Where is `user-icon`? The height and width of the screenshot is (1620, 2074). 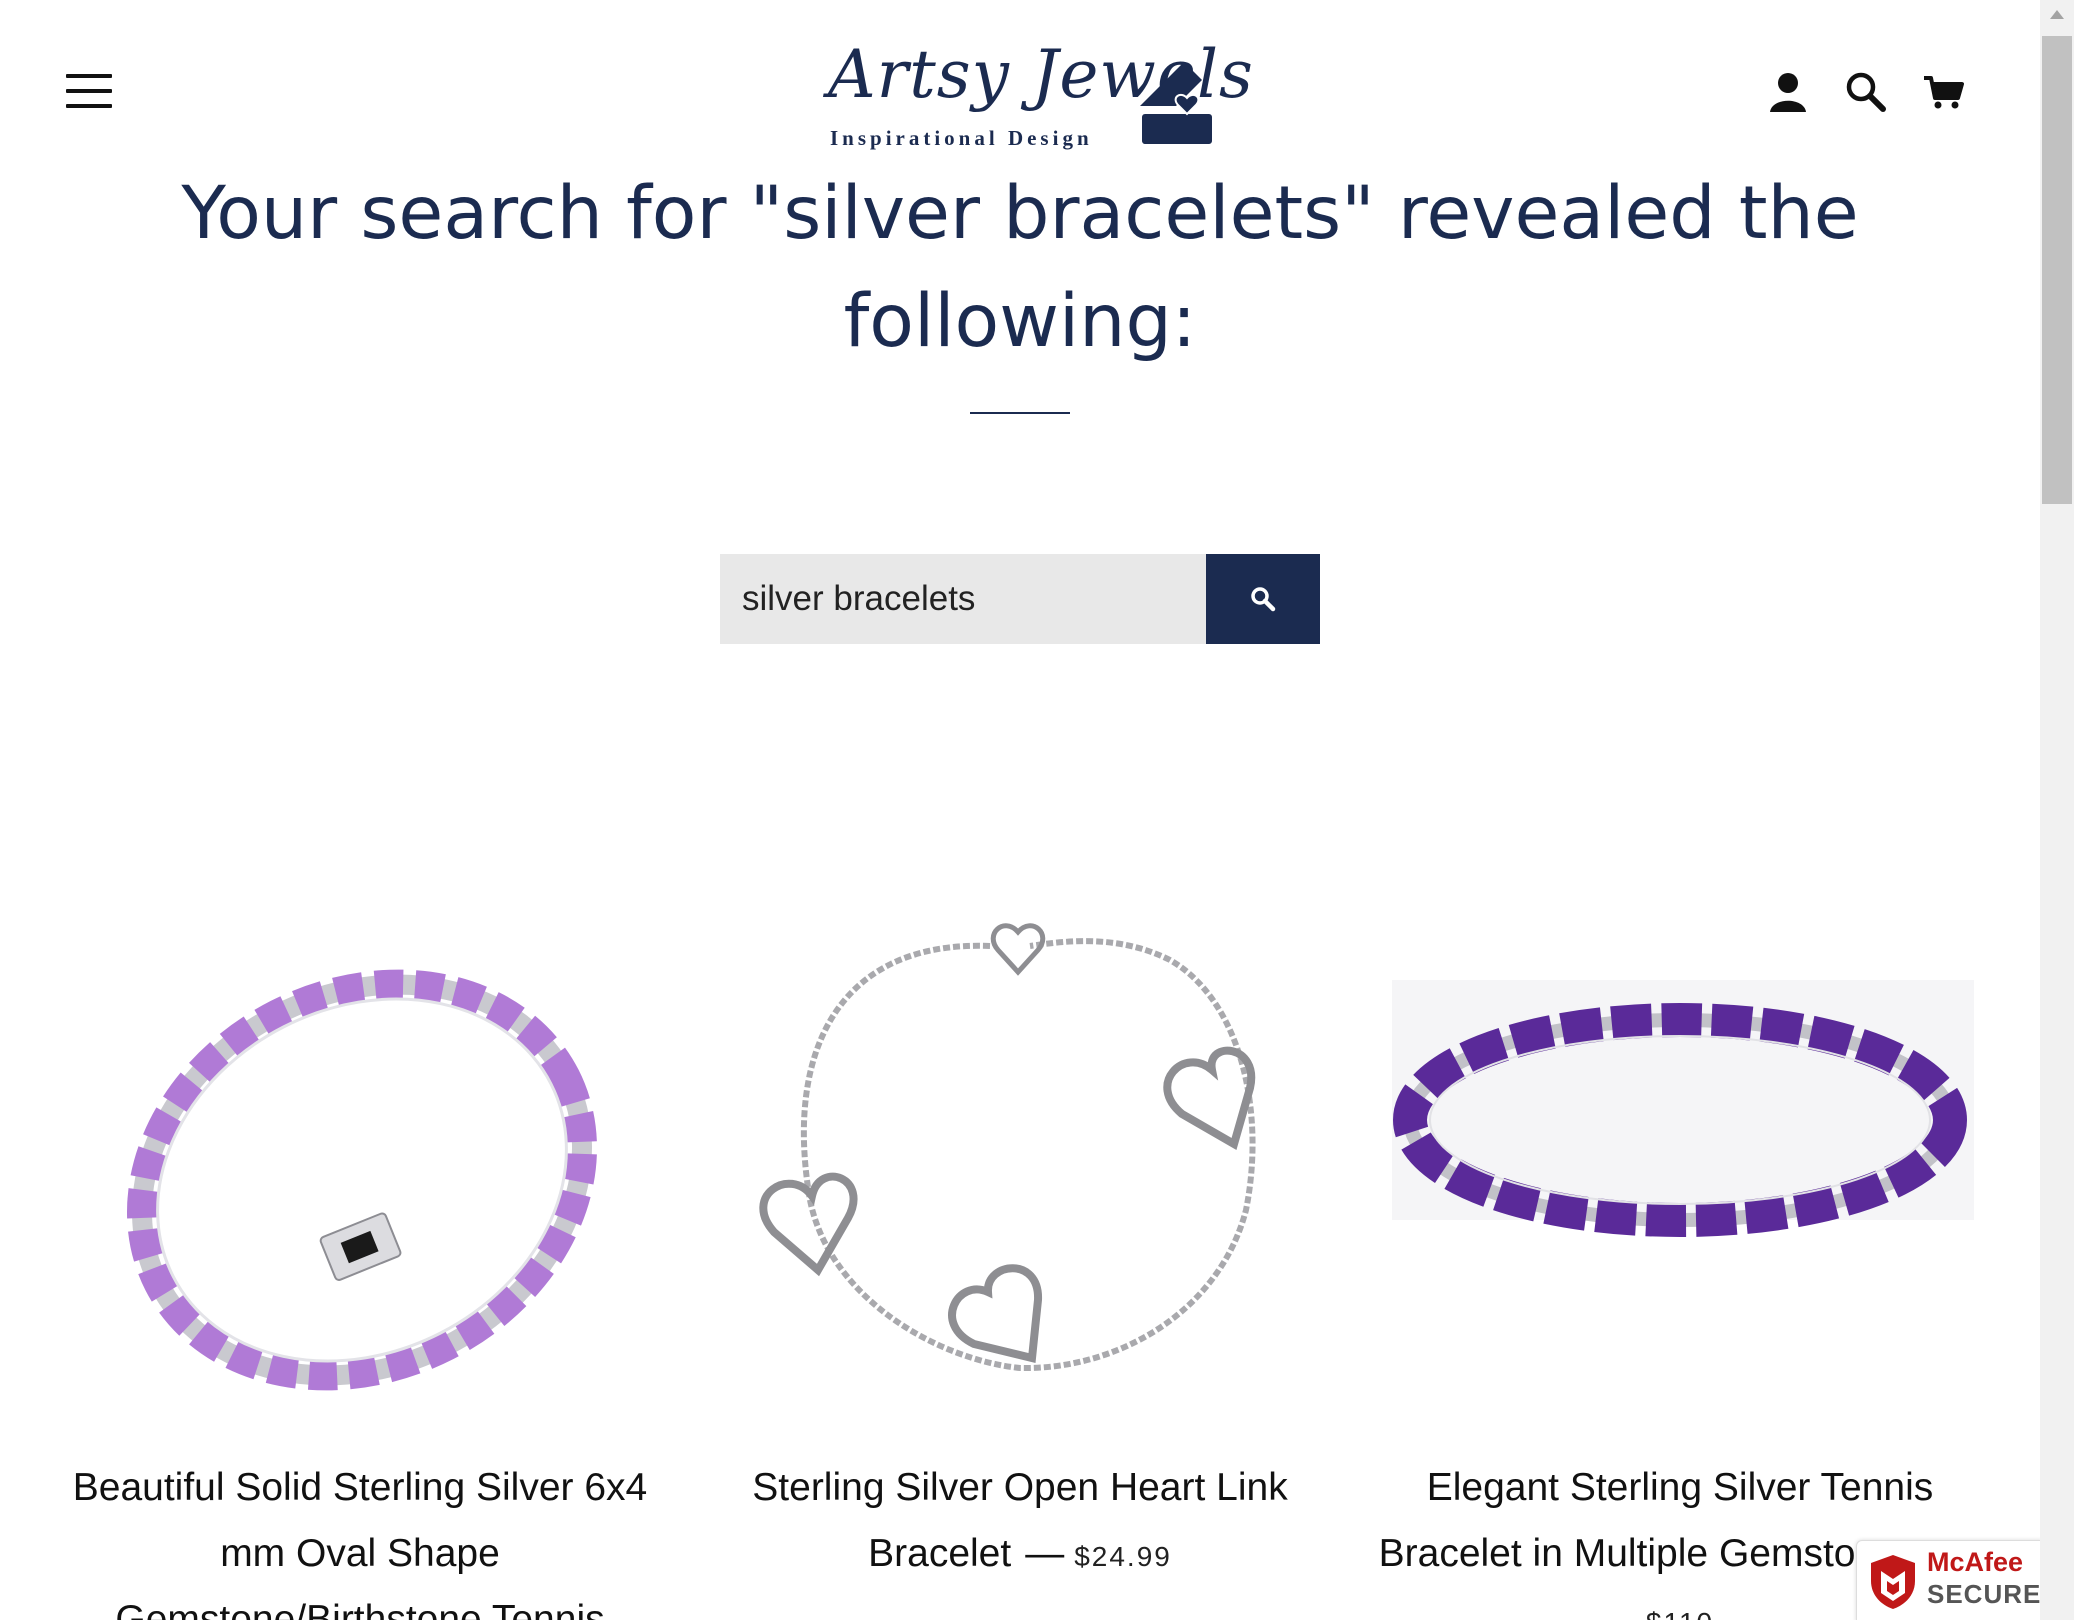
user-icon is located at coordinates (1788, 92).